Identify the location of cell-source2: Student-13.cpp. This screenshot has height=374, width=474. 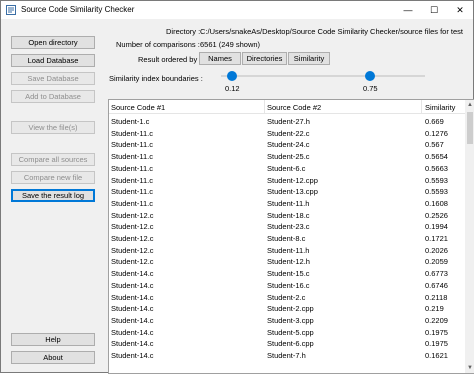
(292, 192).